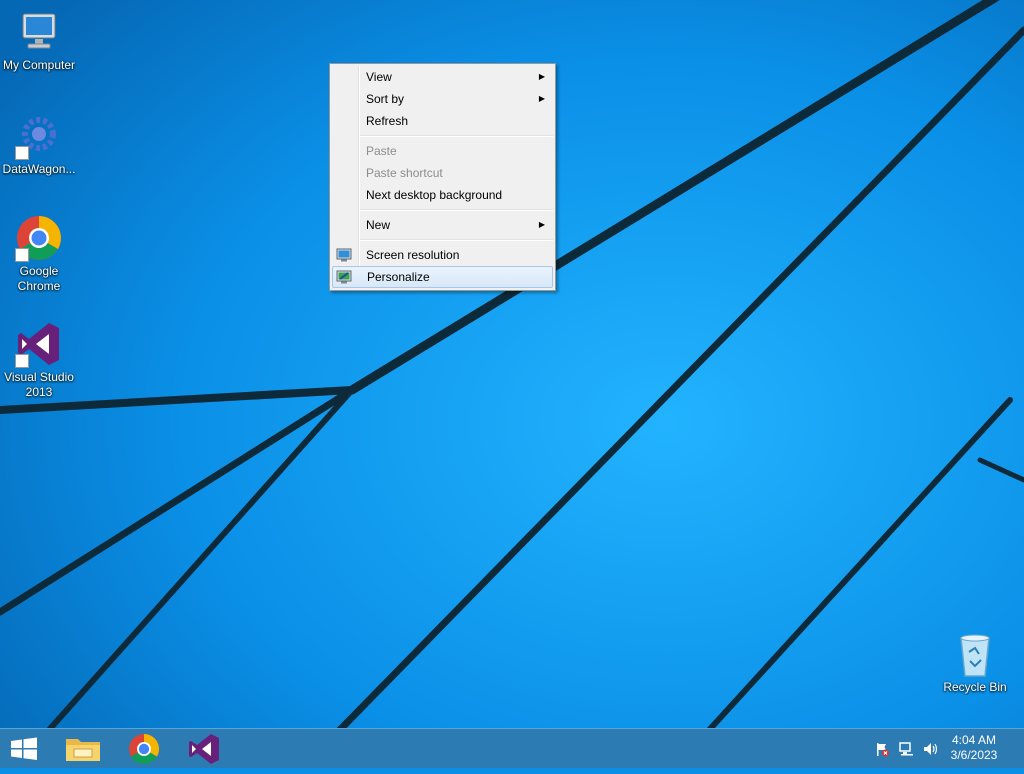 Image resolution: width=1024 pixels, height=774 pixels. Describe the element at coordinates (882, 749) in the screenshot. I see `action-center-flag-icon` at that location.